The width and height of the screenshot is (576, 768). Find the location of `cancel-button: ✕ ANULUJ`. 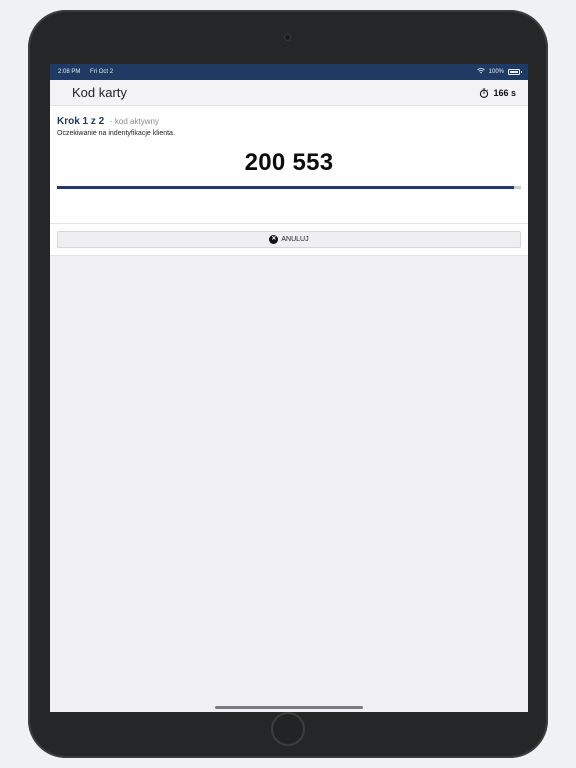

cancel-button: ✕ ANULUJ is located at coordinates (289, 239).